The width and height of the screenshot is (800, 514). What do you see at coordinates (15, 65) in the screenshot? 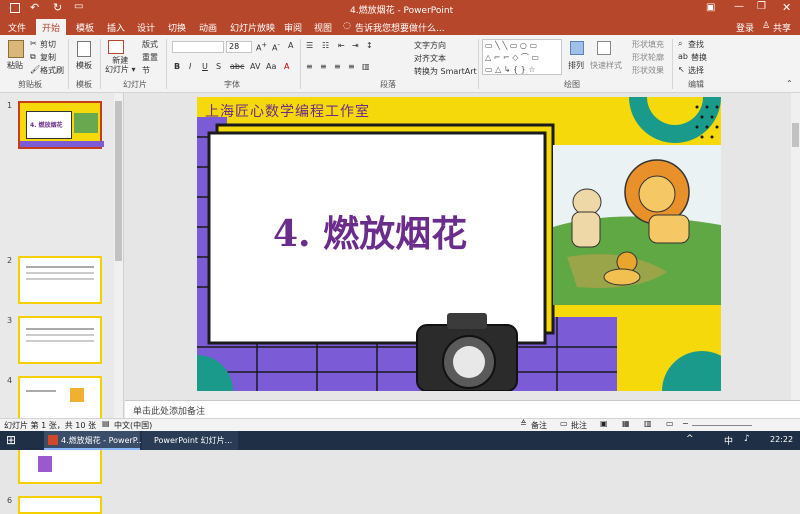
I see `paste-button: 粘贴` at bounding box center [15, 65].